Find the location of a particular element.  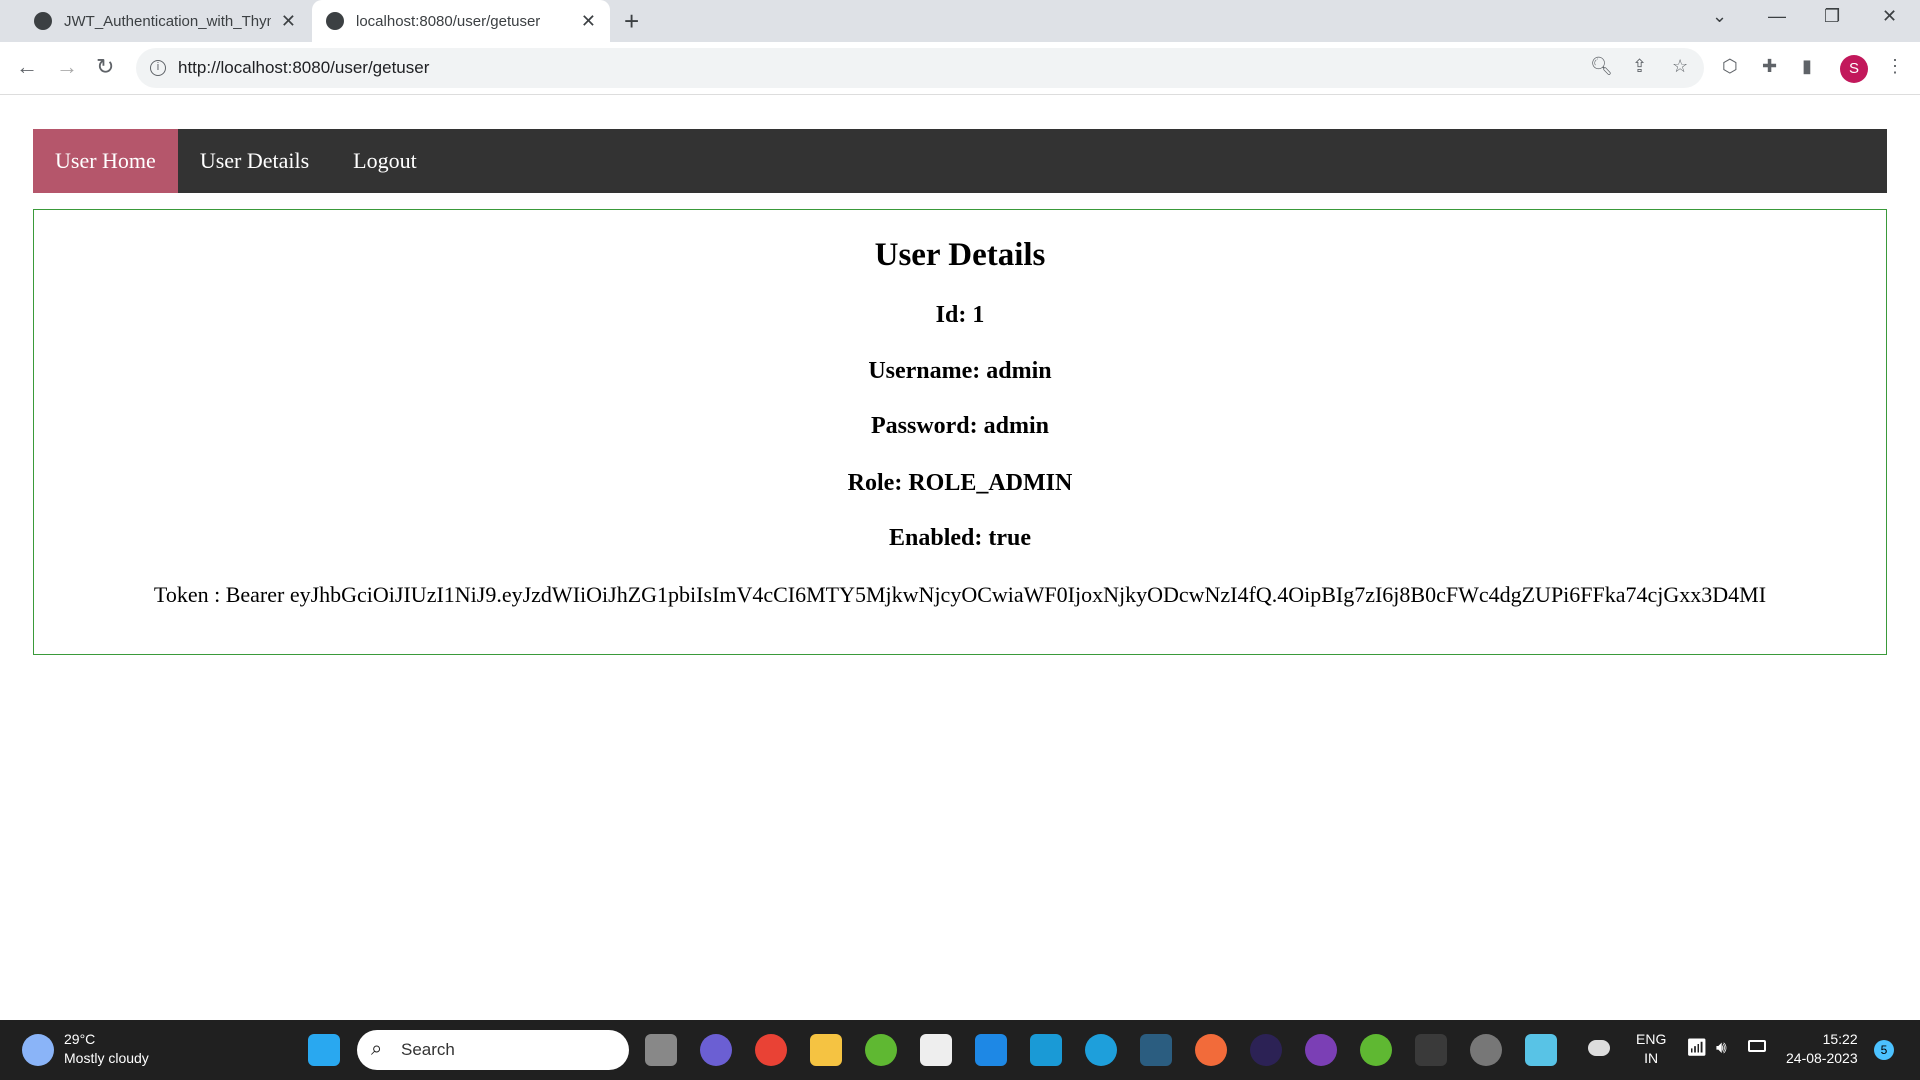

lang-primary: ENG is located at coordinates (1651, 1039).